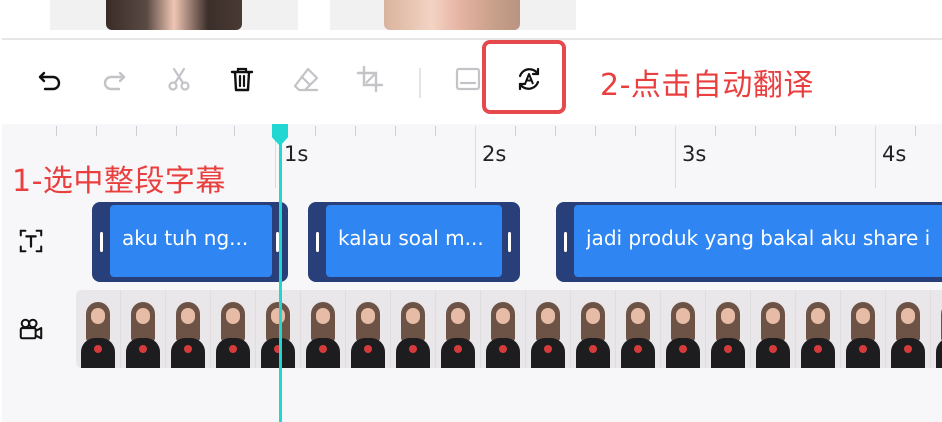 The height and width of the screenshot is (422, 942). Describe the element at coordinates (494, 154) in the screenshot. I see `ruler-label: 2s` at that location.